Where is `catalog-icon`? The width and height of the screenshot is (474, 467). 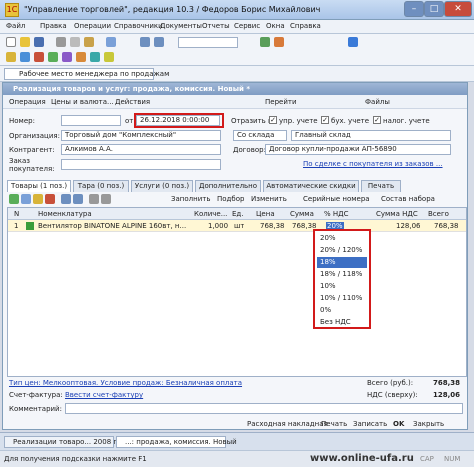 catalog-icon is located at coordinates (11, 57).